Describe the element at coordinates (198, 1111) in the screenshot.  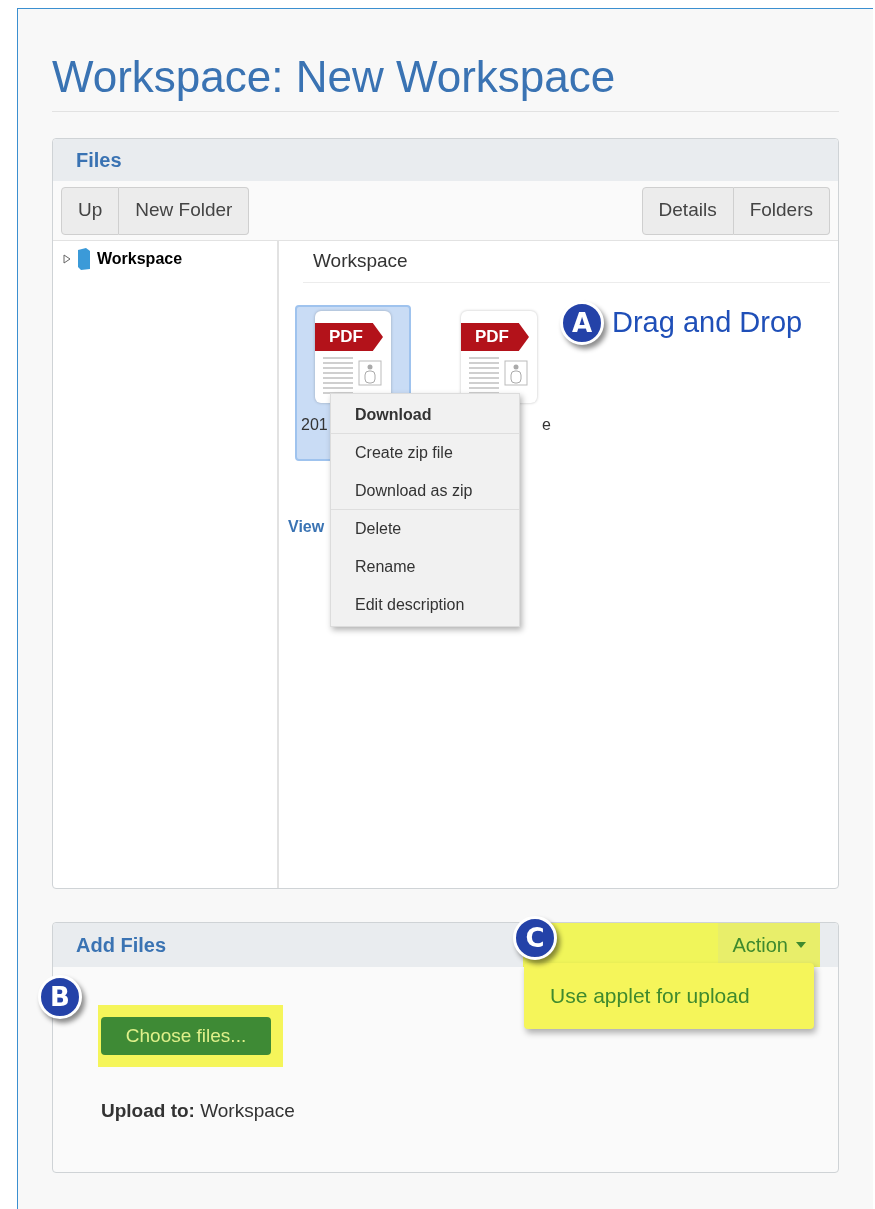
I see `upload-destination: Upload to: Workspace` at that location.